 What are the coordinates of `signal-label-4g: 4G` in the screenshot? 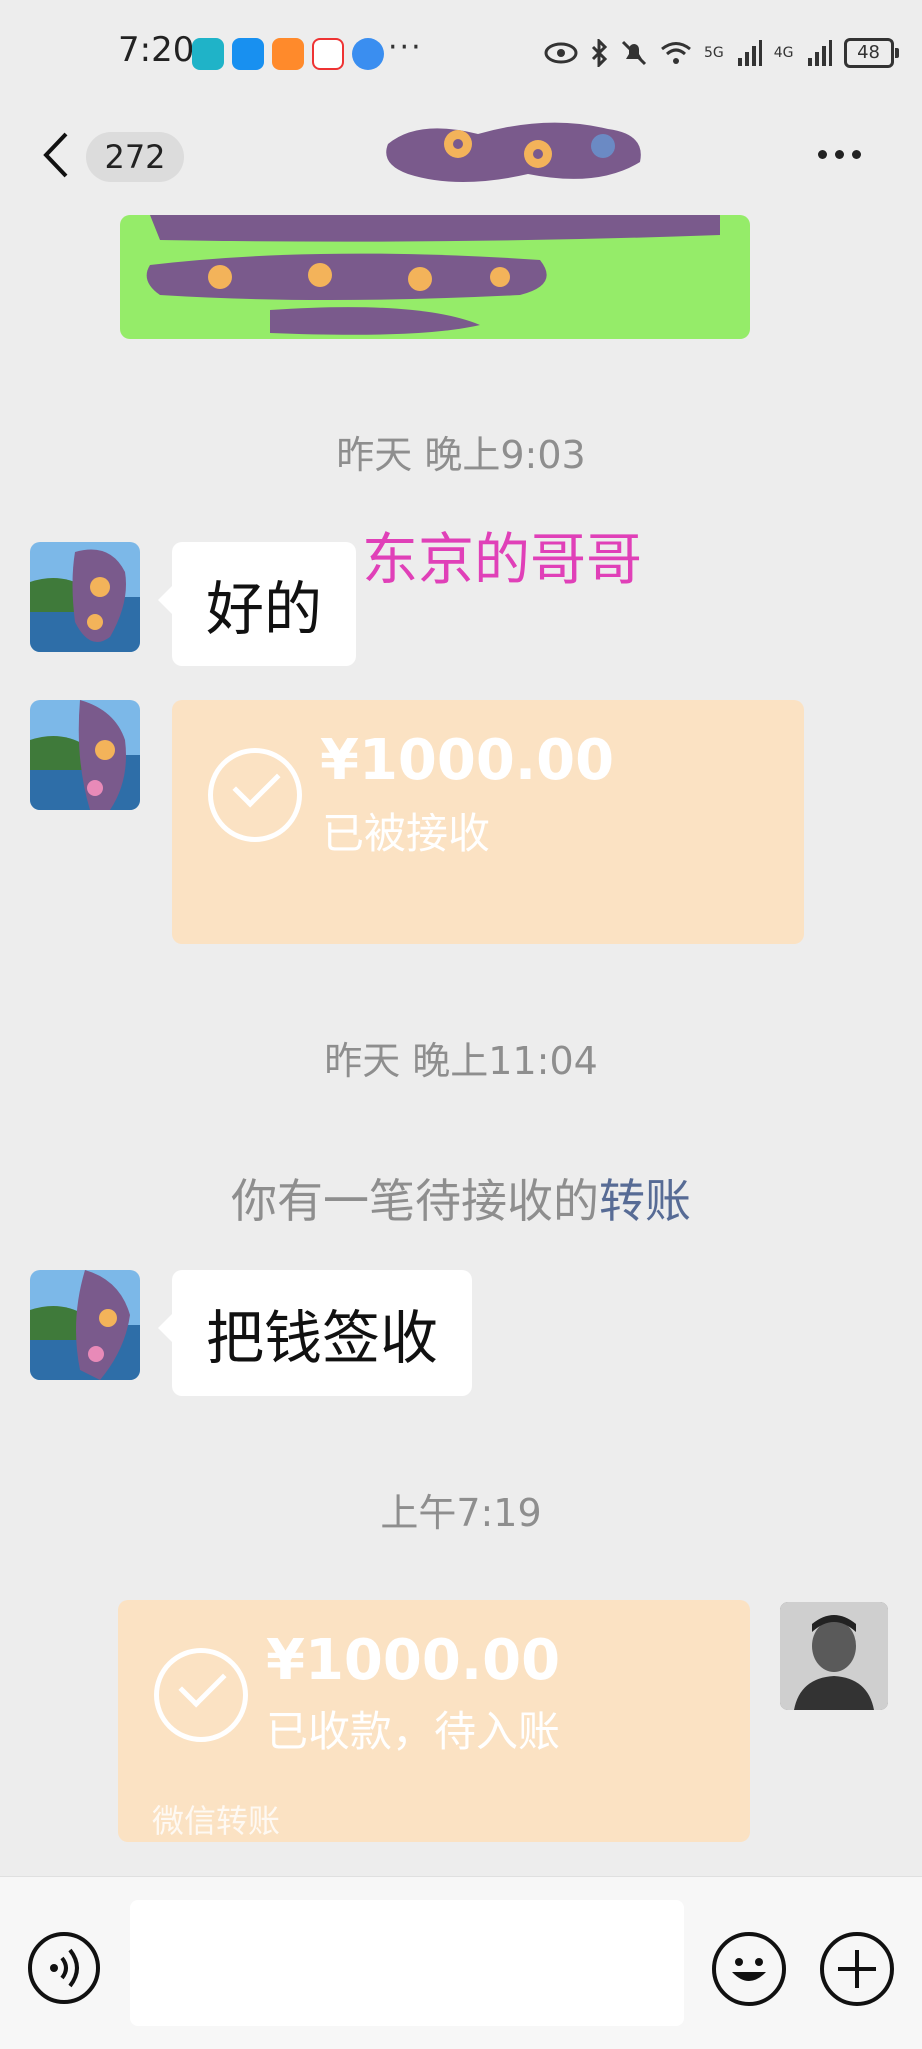 It's located at (783, 53).